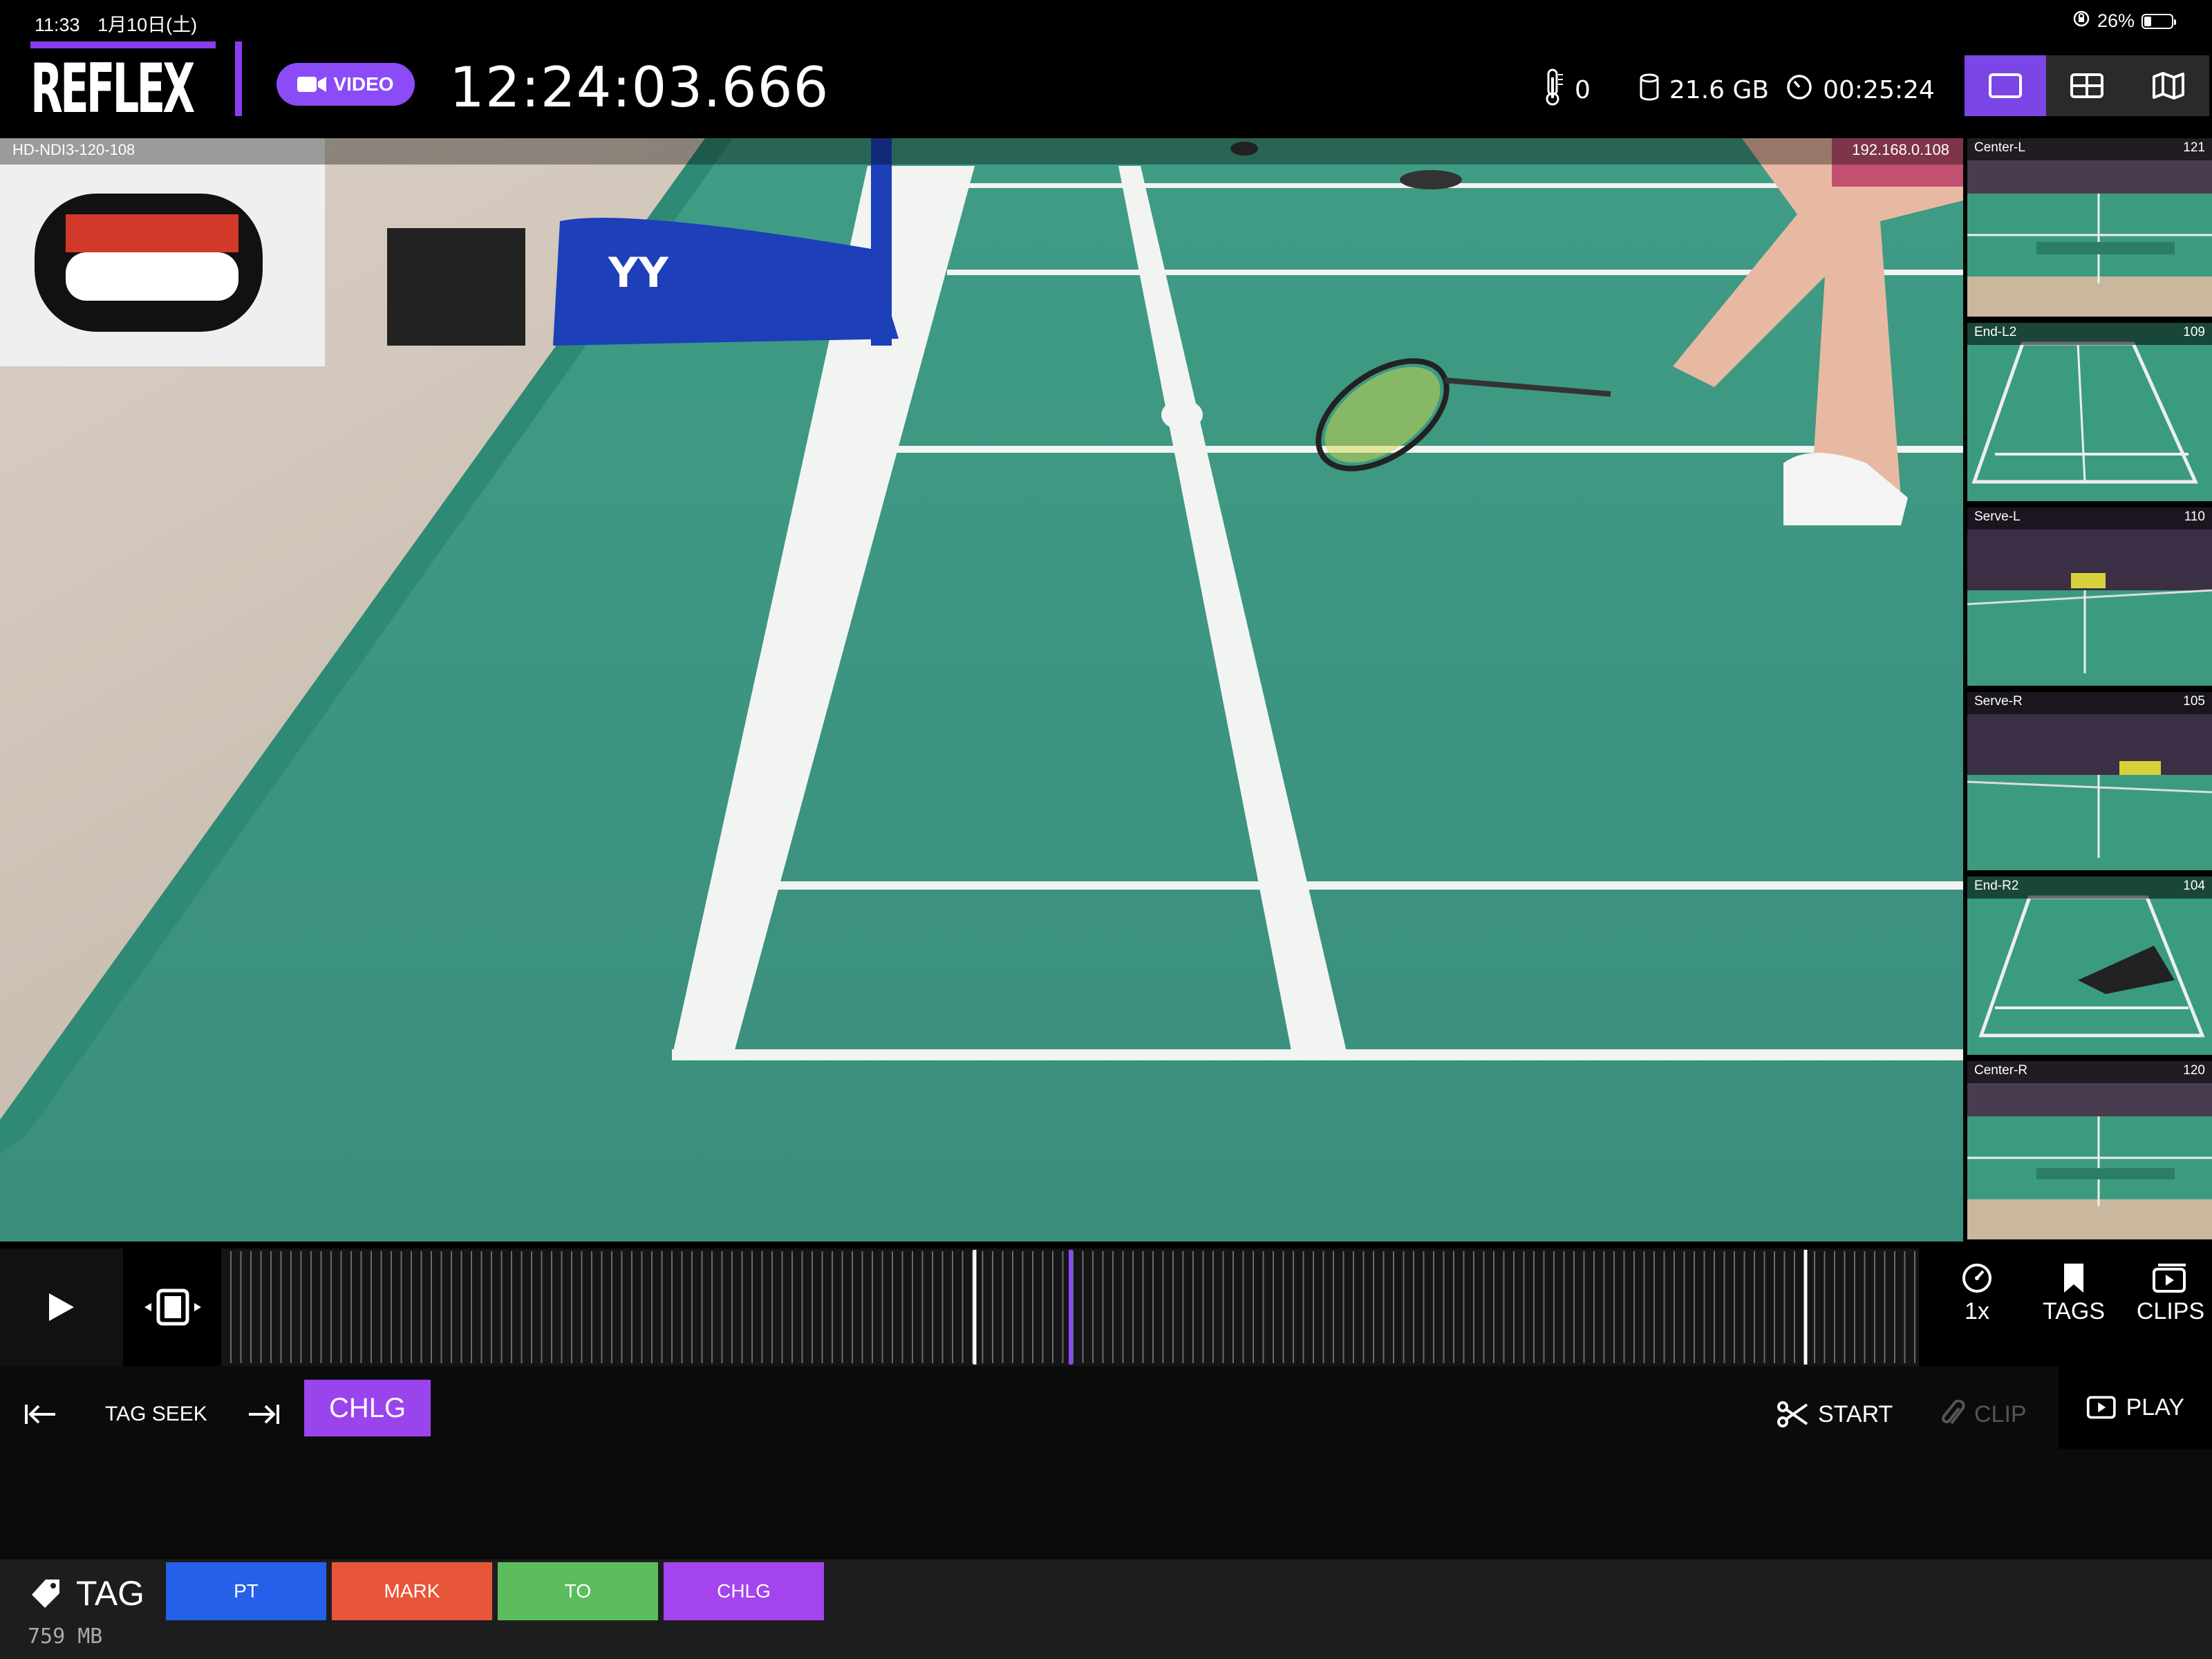  What do you see at coordinates (2074, 1311) in the screenshot?
I see `tags-label: TAGS` at bounding box center [2074, 1311].